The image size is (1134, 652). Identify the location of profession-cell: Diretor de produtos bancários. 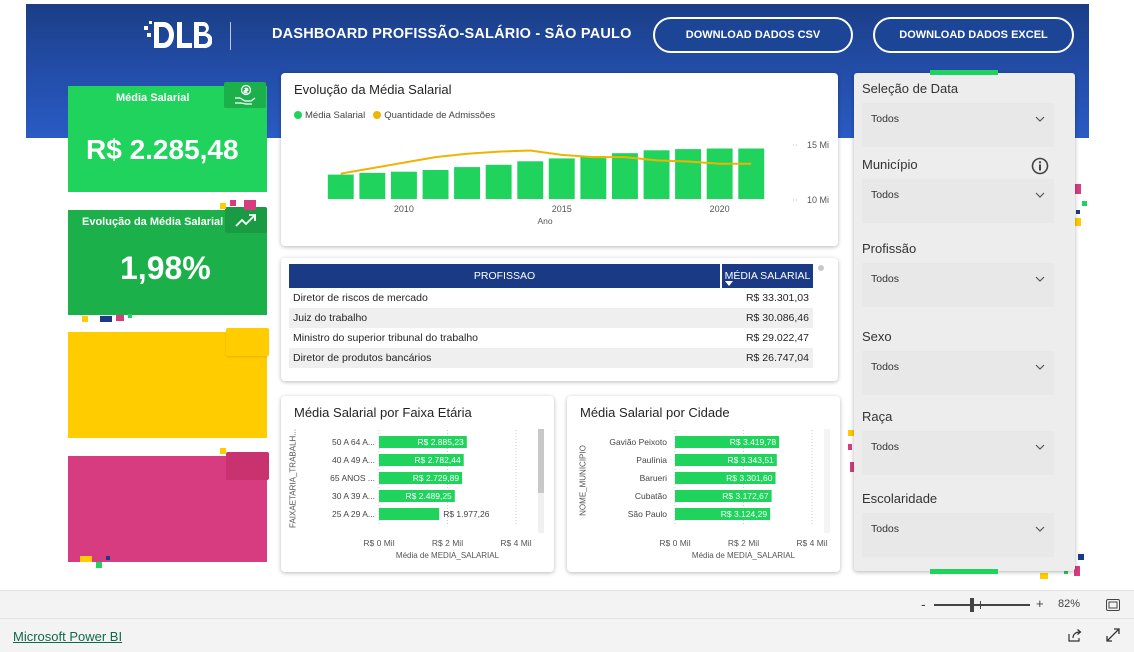
(505, 358).